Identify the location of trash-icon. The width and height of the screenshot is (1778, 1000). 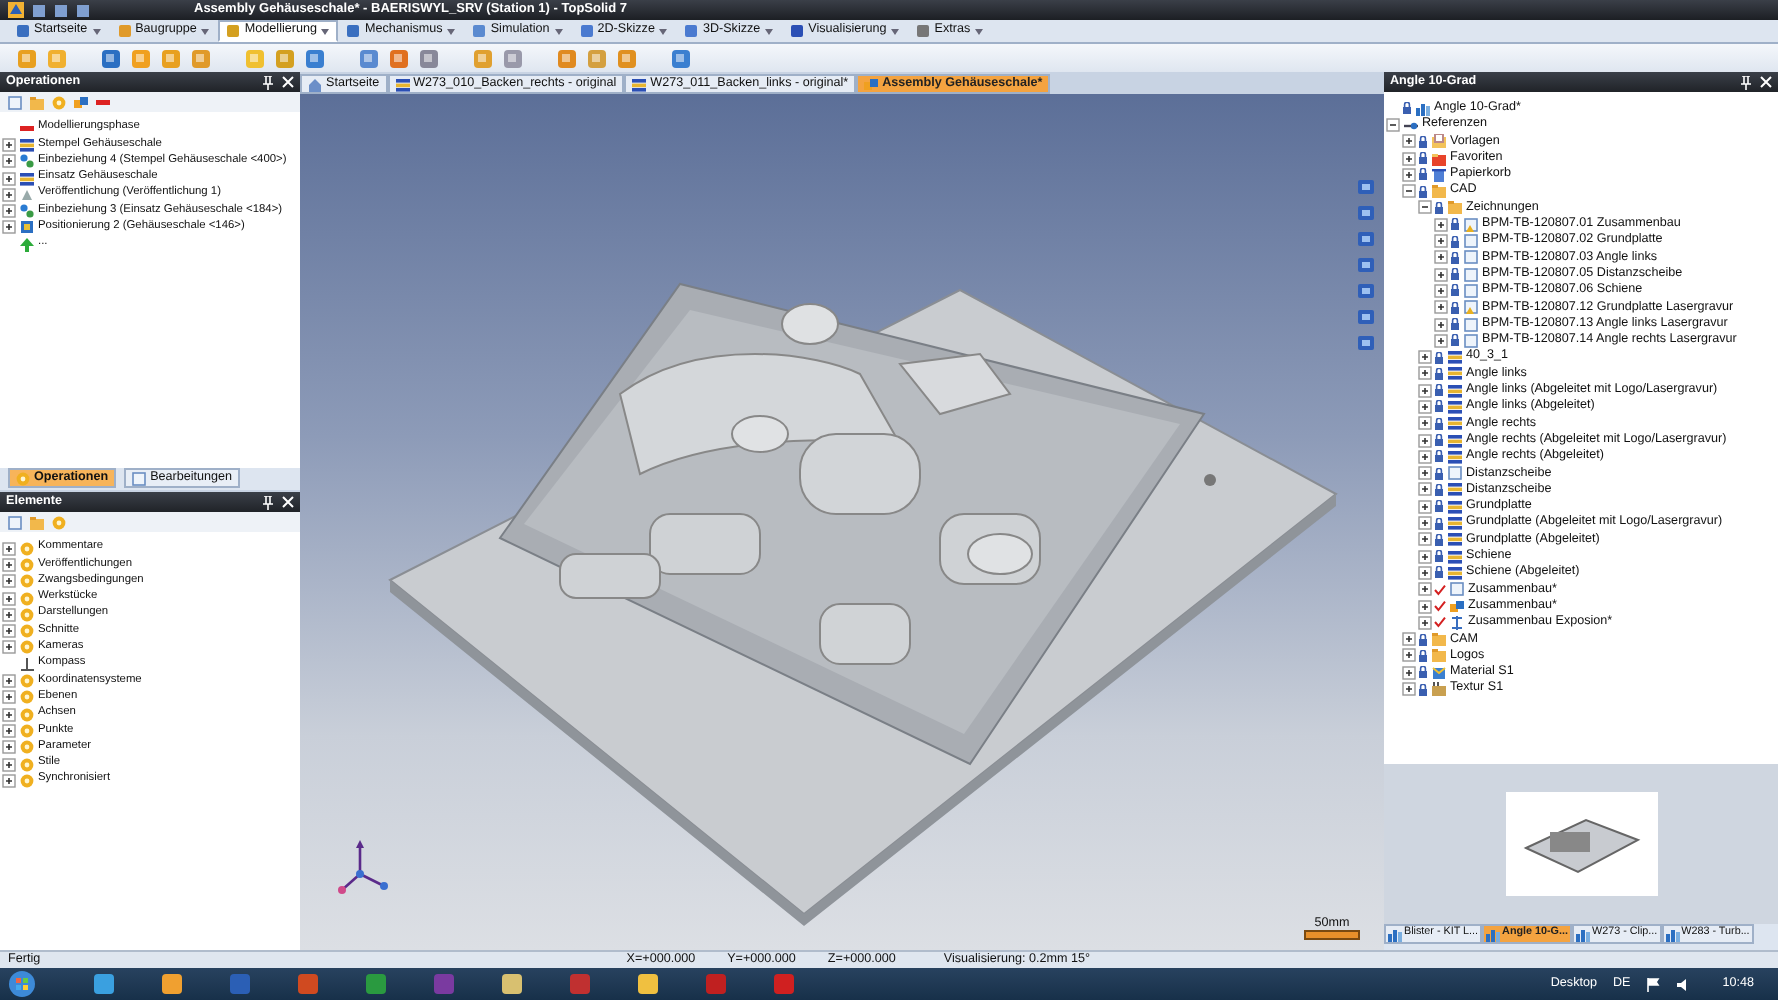
(1439, 174).